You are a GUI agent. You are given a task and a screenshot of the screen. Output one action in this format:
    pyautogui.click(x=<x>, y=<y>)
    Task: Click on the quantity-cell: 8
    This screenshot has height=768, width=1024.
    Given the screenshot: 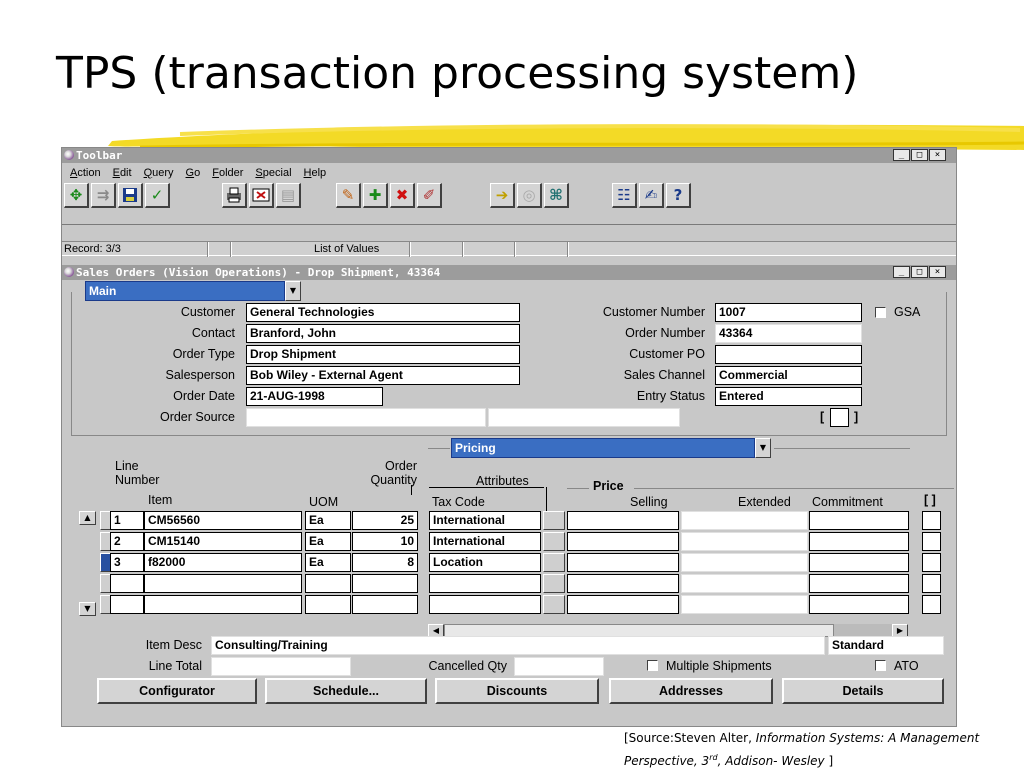 What is the action you would take?
    pyautogui.click(x=385, y=562)
    